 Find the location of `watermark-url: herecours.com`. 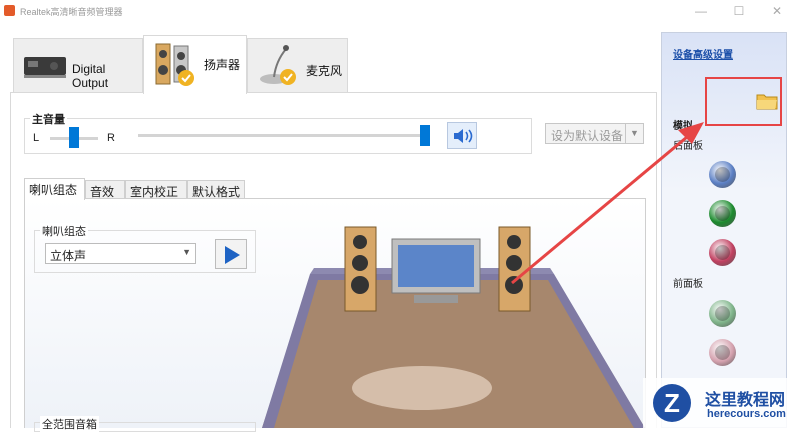

watermark-url: herecours.com is located at coordinates (746, 414).